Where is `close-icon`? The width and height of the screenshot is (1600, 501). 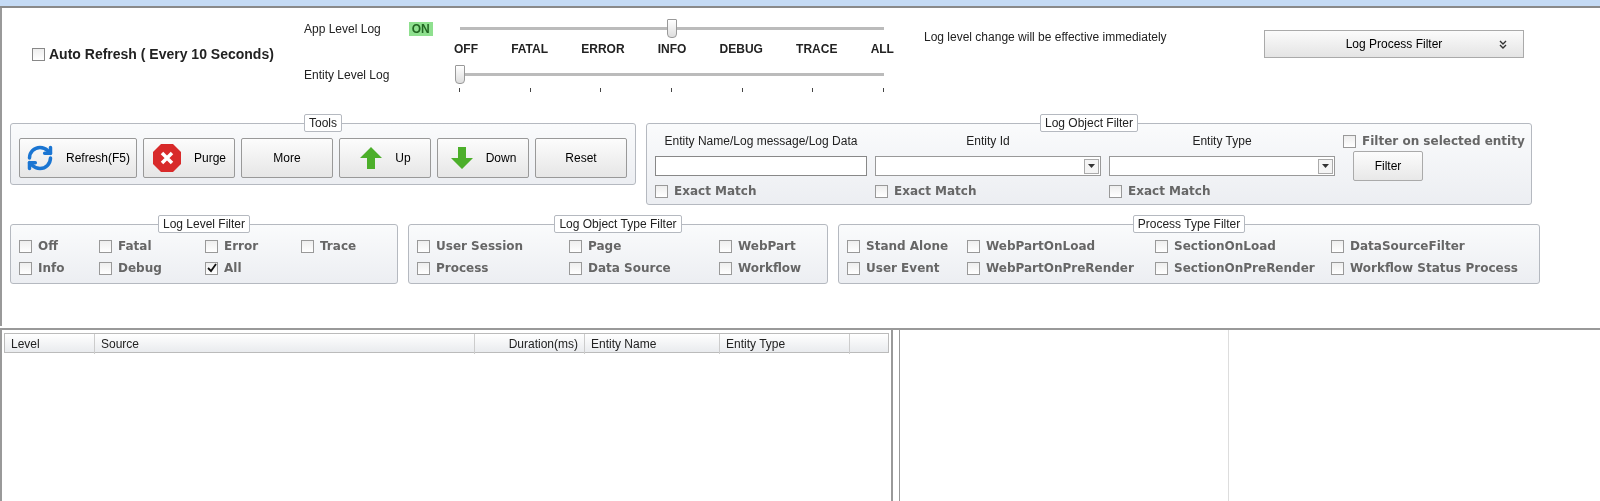 close-icon is located at coordinates (167, 158).